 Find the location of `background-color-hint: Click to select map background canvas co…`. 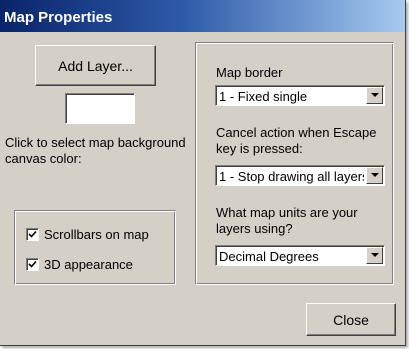

background-color-hint: Click to select map background canvas co… is located at coordinates (95, 150).